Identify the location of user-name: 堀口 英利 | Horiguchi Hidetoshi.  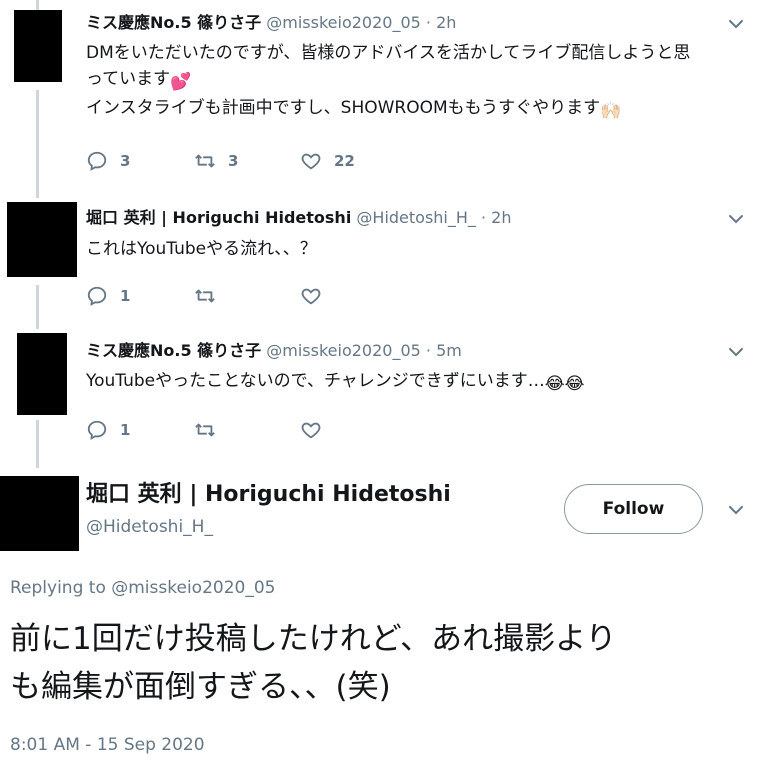
(218, 217).